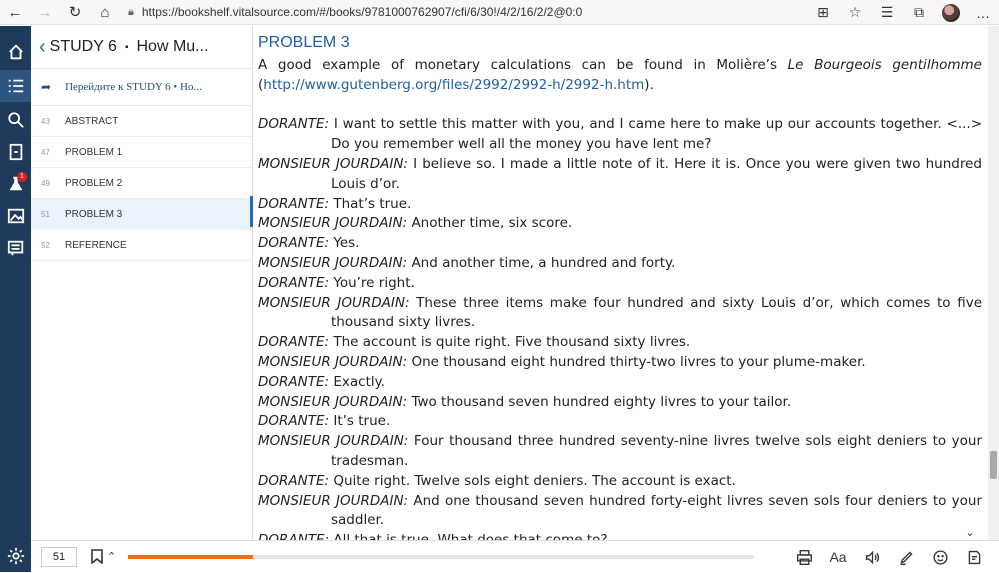  Describe the element at coordinates (359, 381) in the screenshot. I see `dialogue-text: Exactly.` at that location.